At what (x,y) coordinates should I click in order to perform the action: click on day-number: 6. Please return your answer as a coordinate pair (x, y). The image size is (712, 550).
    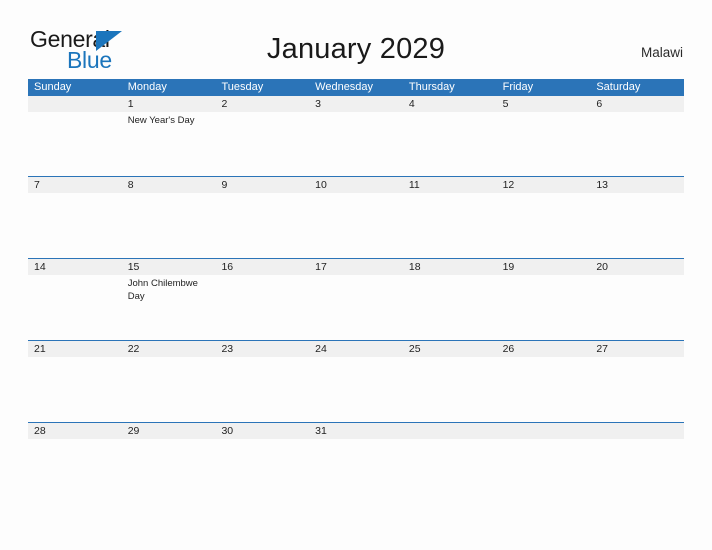
    Looking at the image, I should click on (637, 104).